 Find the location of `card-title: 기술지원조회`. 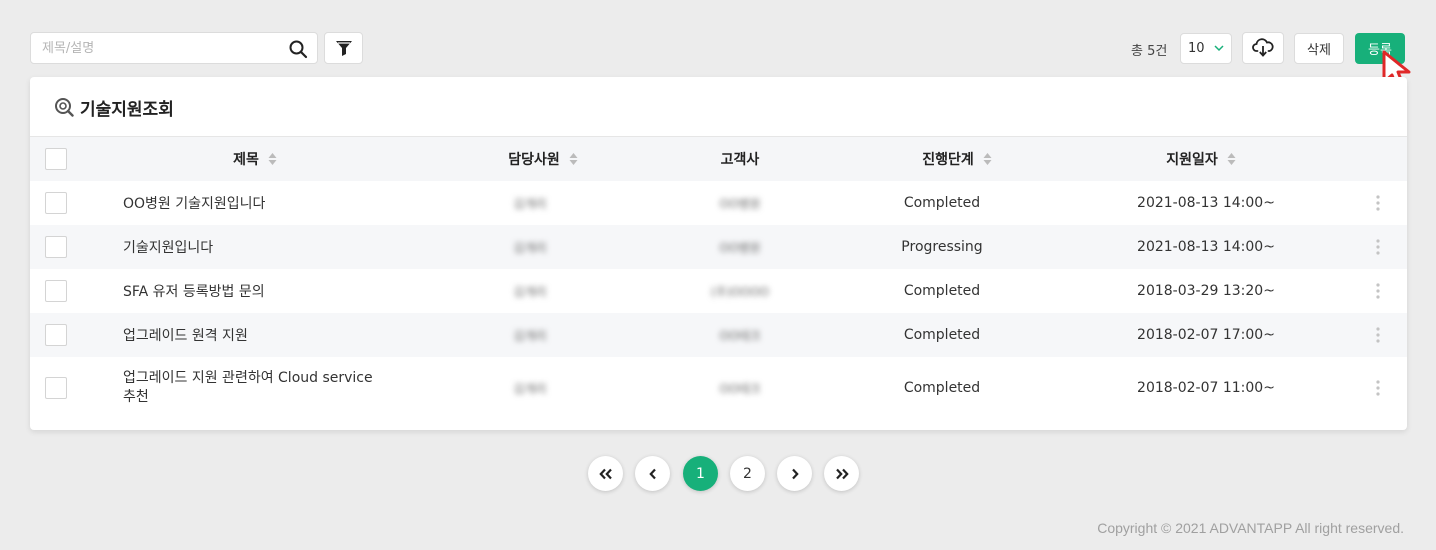

card-title: 기술지원조회 is located at coordinates (114, 107).